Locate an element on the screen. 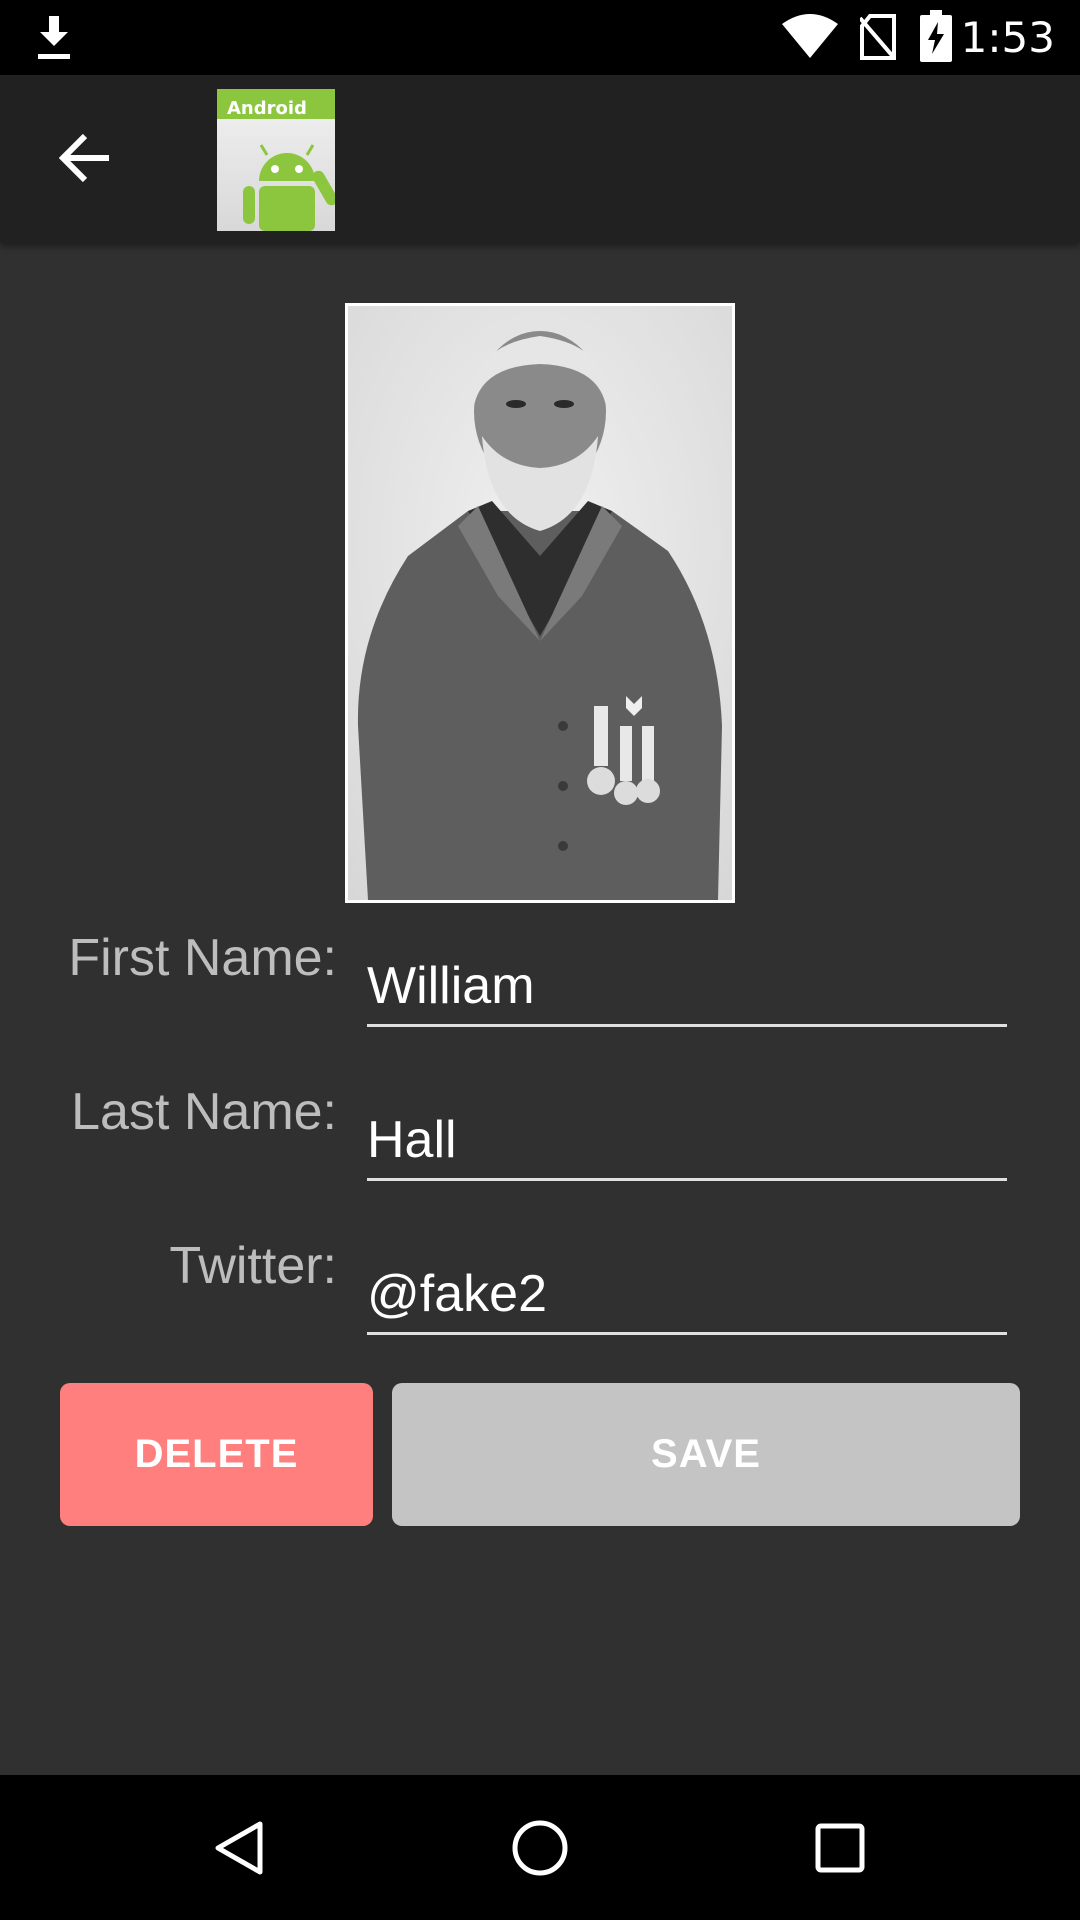 The height and width of the screenshot is (1920, 1080). home-circle-icon is located at coordinates (540, 1850).